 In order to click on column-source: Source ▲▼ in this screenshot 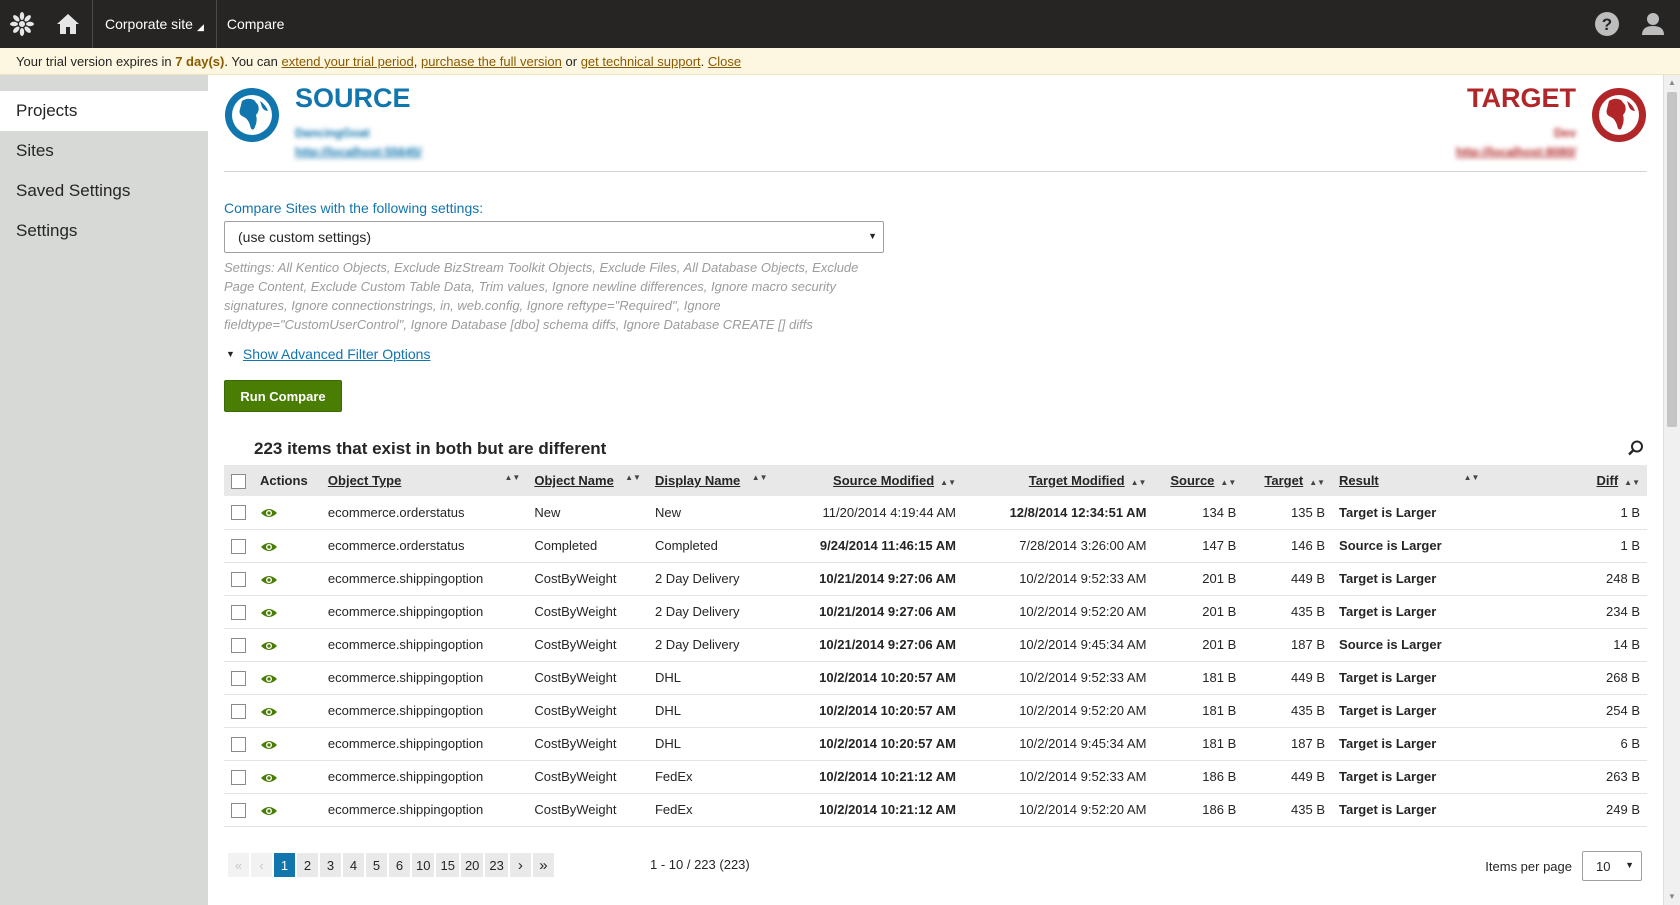, I will do `click(1198, 480)`.